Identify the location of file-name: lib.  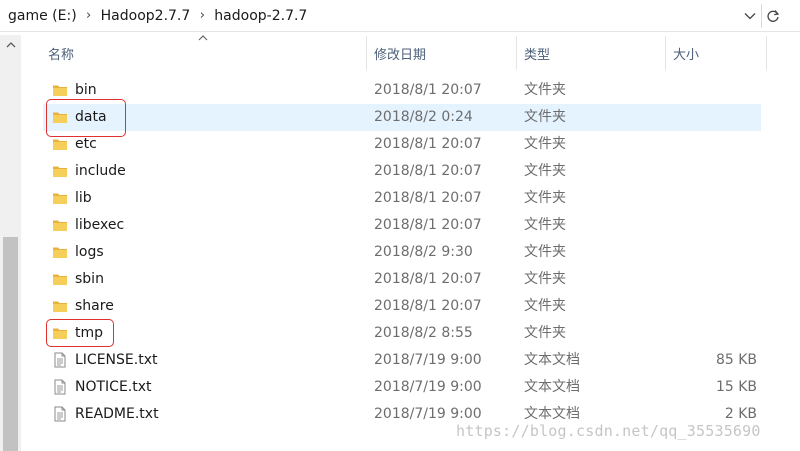
(83, 198).